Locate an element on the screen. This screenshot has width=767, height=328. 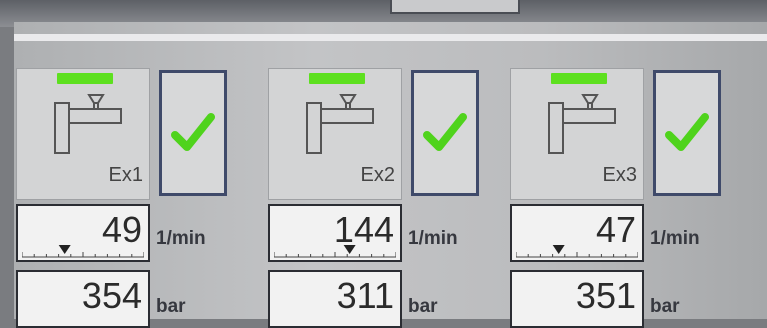
pressure-readout: 311 is located at coordinates (335, 299).